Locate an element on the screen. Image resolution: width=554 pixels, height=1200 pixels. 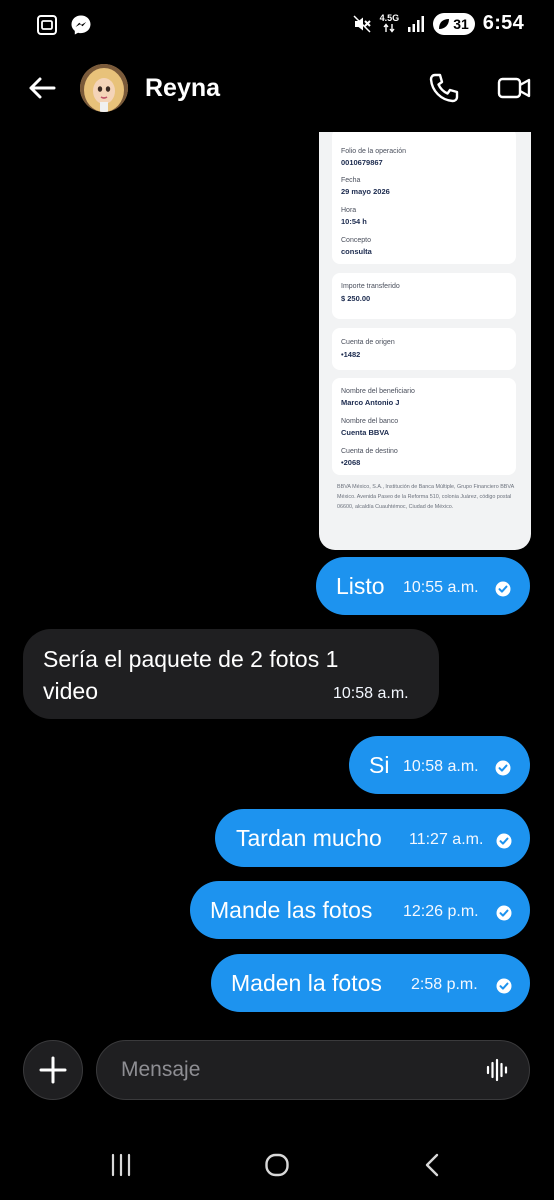
folio-value: 0010679867 is located at coordinates (362, 162).